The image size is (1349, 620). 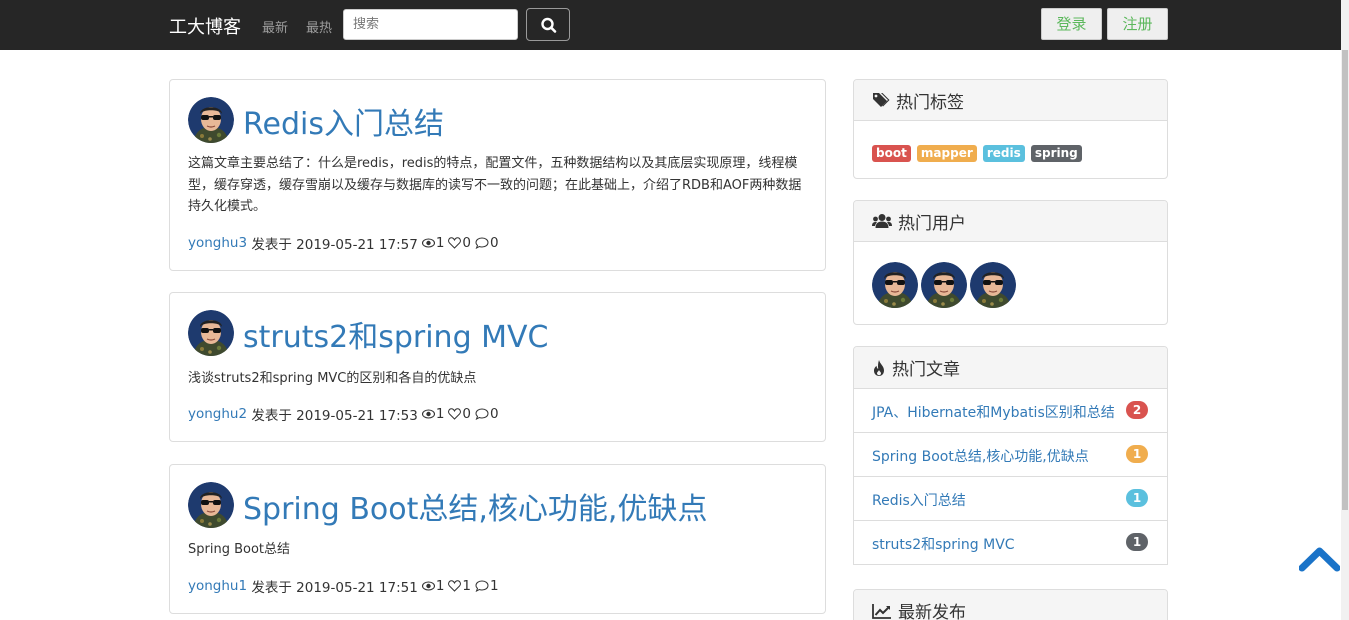 I want to click on tag-list: boot mapper redis spring, so click(x=977, y=152).